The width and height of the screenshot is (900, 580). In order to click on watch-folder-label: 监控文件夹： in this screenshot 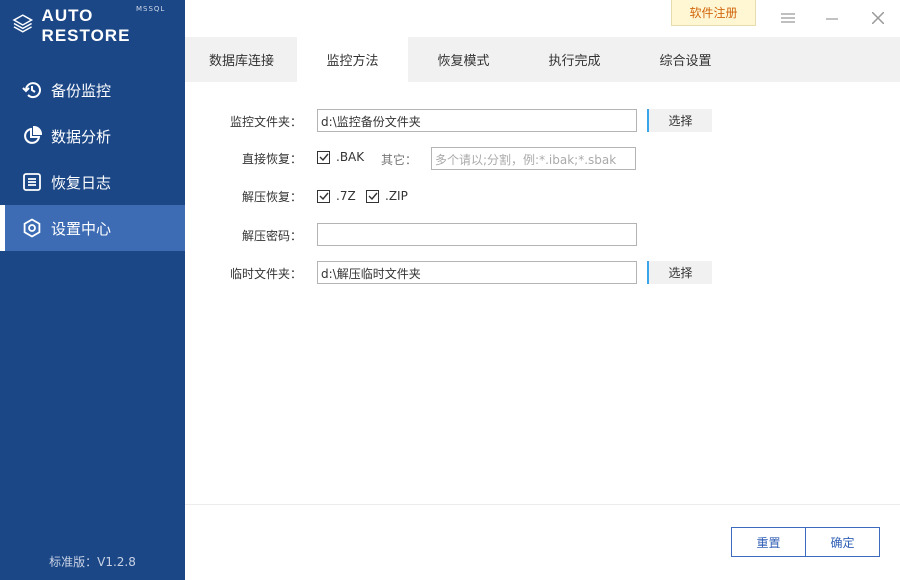, I will do `click(265, 121)`.